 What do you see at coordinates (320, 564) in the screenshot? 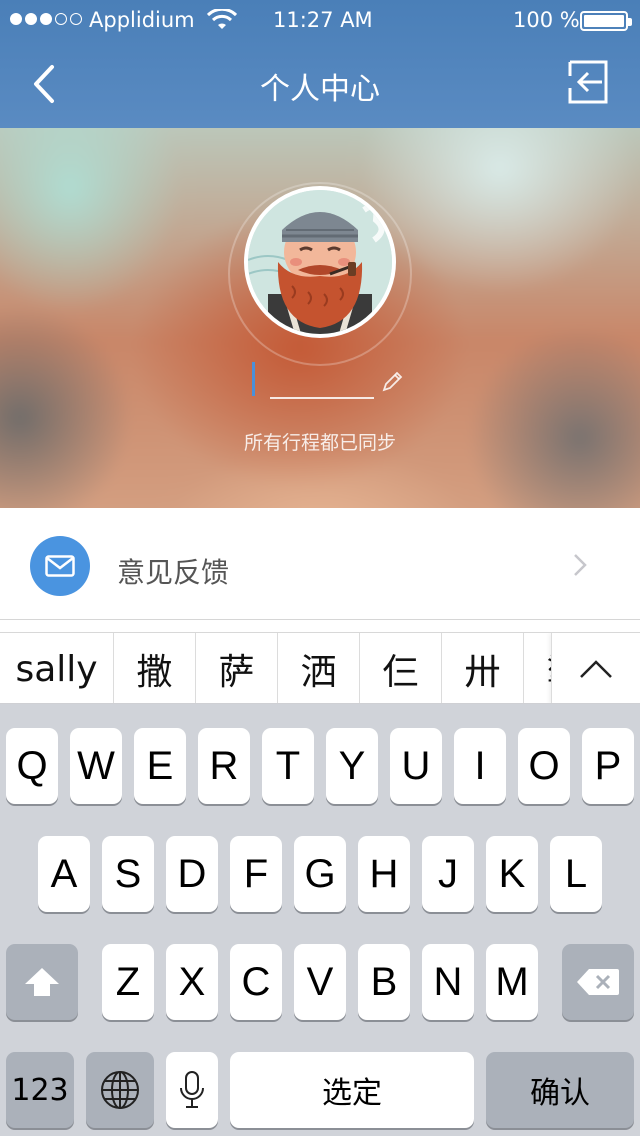
I see `list-item-feedback: 意见反馈` at bounding box center [320, 564].